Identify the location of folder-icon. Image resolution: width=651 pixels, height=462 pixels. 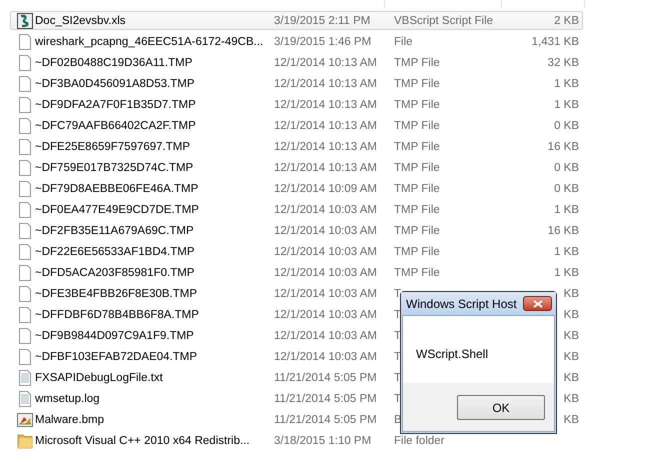
(25, 440).